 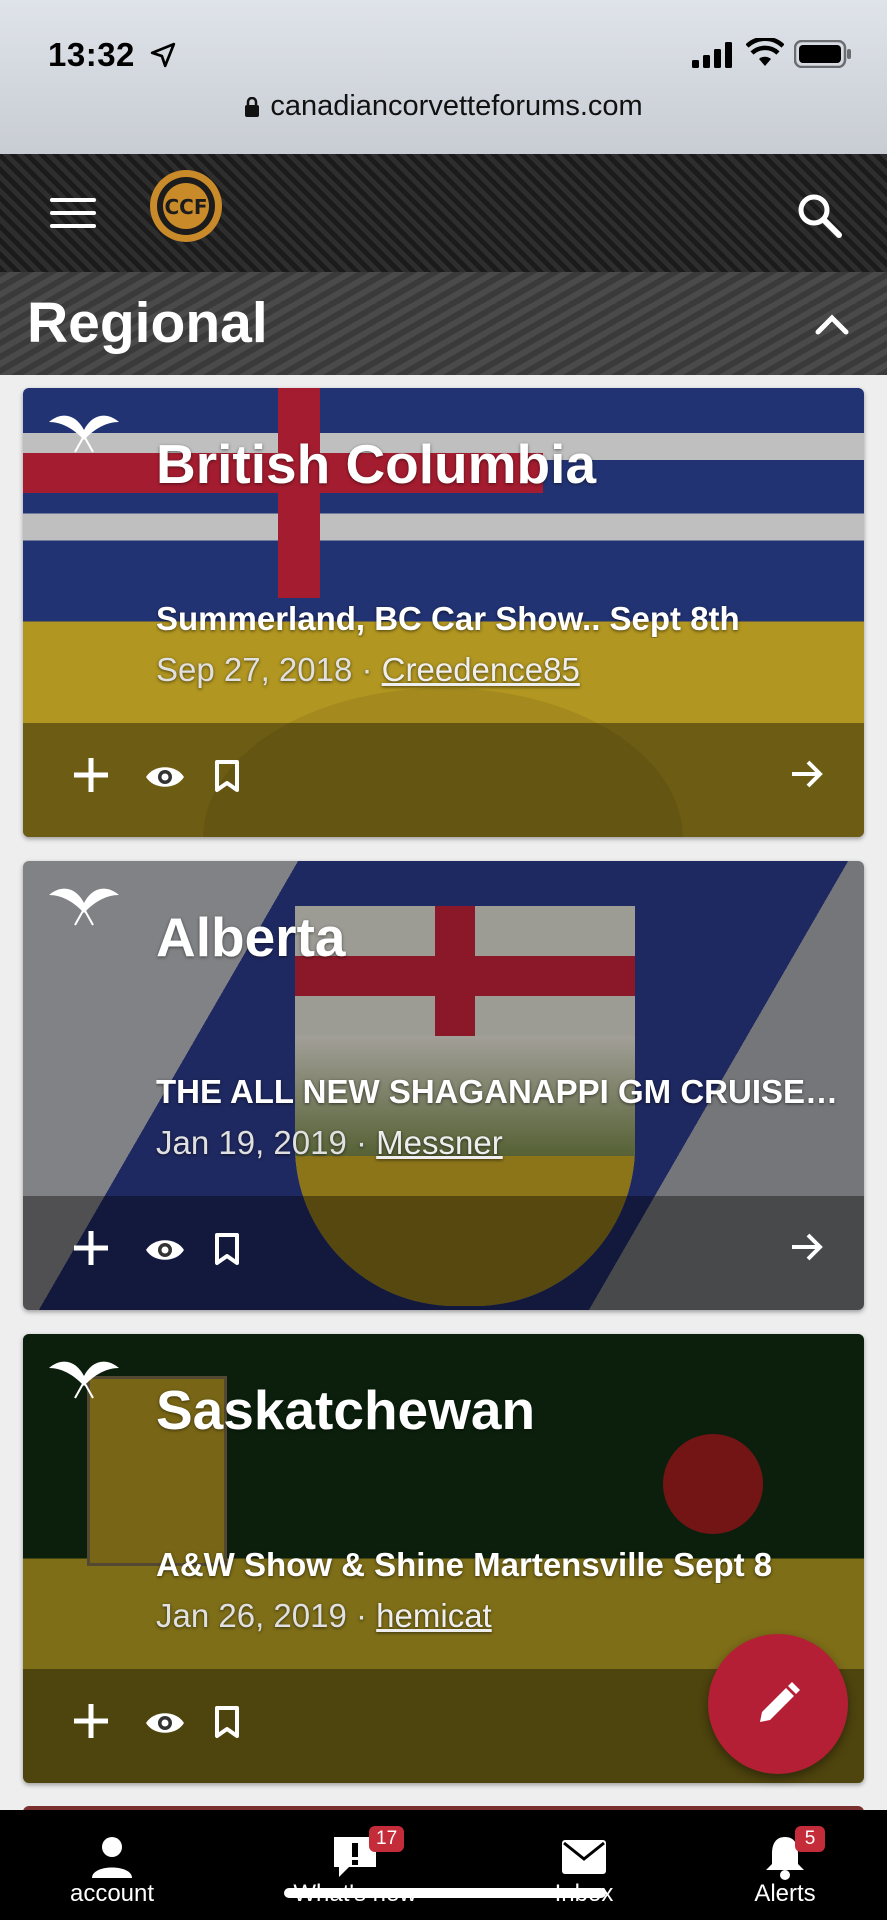 I want to click on notification-badge: 5, so click(x=810, y=1839).